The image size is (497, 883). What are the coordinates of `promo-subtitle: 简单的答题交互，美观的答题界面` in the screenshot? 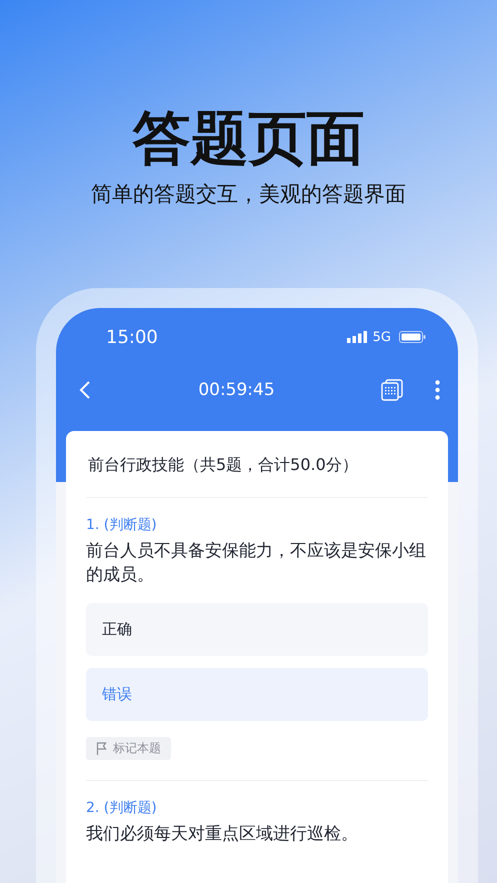 It's located at (248, 194).